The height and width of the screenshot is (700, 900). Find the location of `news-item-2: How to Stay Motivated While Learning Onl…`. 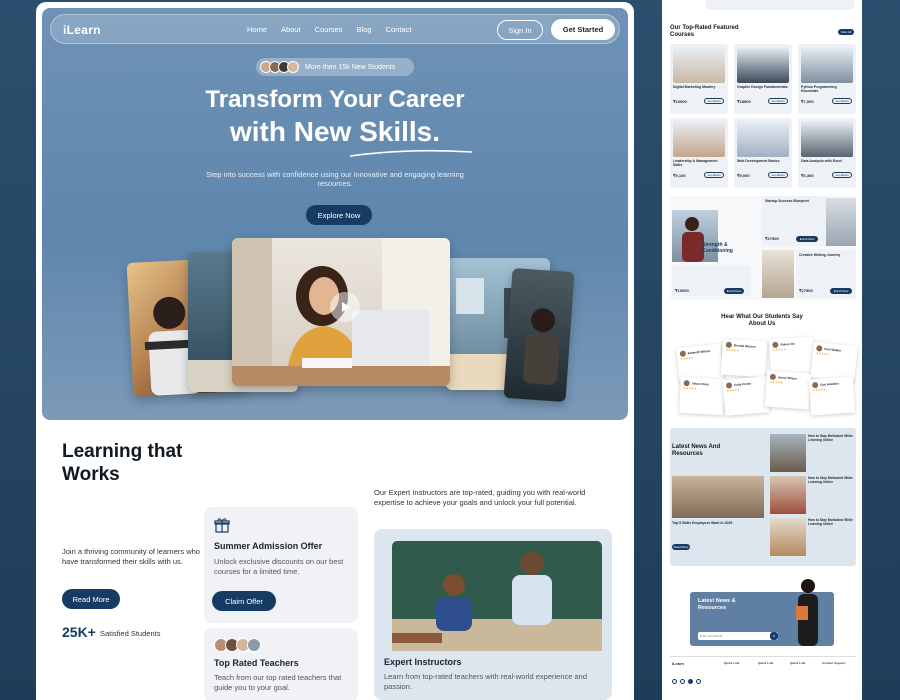

news-item-2: How to Stay Motivated While Learning Onl… is located at coordinates (832, 480).